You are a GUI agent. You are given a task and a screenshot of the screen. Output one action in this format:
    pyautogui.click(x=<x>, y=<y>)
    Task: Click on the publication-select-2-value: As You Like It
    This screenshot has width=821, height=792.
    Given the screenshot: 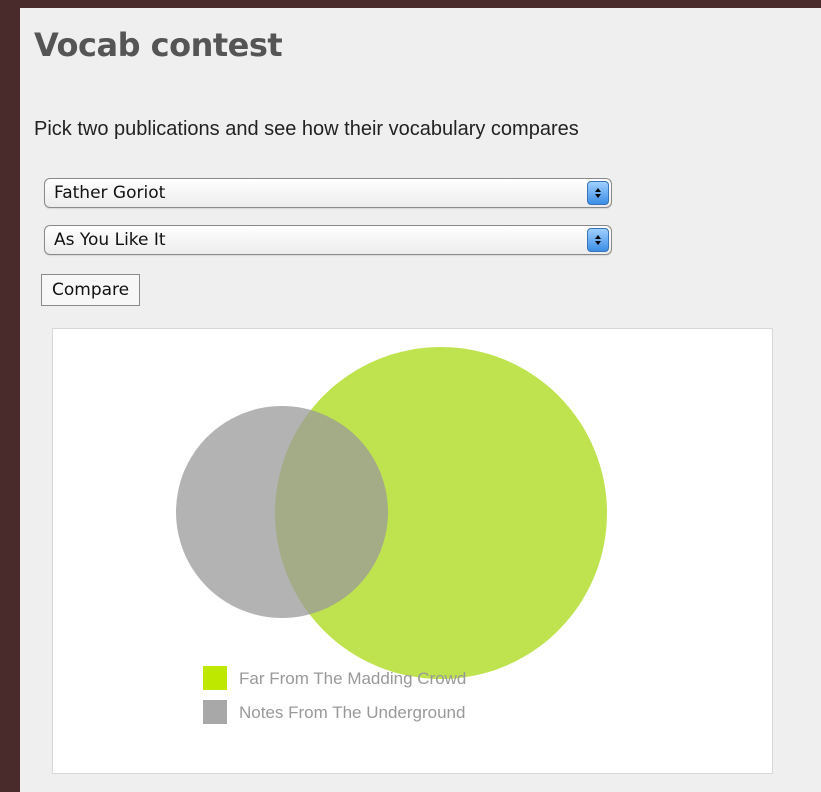 What is the action you would take?
    pyautogui.click(x=110, y=240)
    